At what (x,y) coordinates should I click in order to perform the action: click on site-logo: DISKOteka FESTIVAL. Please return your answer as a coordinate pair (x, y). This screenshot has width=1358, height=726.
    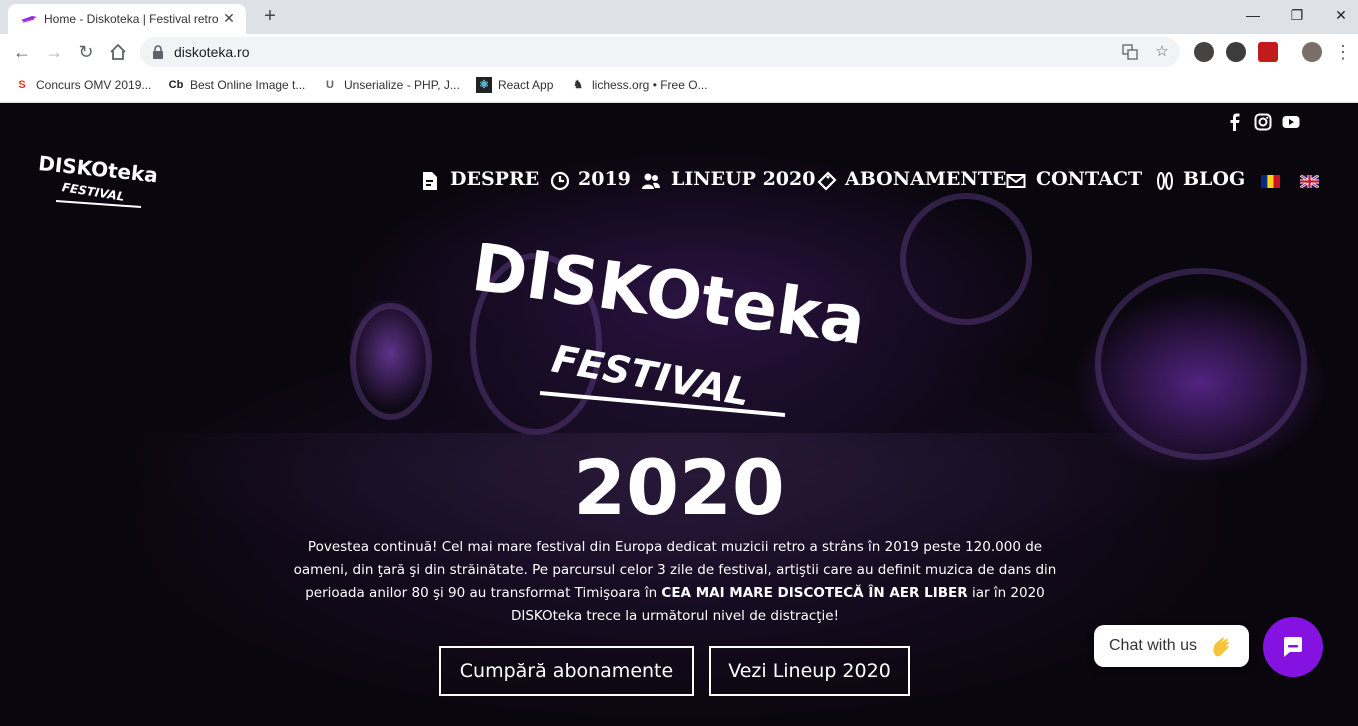
    Looking at the image, I should click on (106, 180).